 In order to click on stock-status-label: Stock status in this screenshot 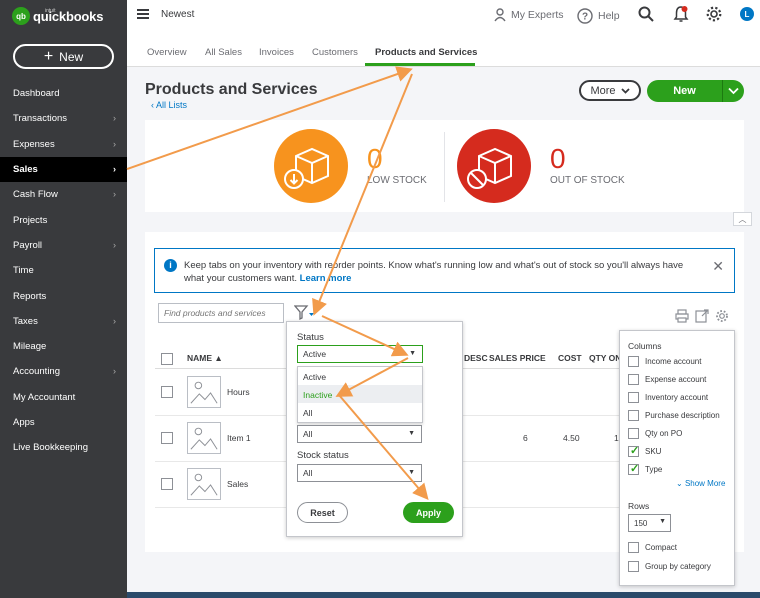, I will do `click(323, 455)`.